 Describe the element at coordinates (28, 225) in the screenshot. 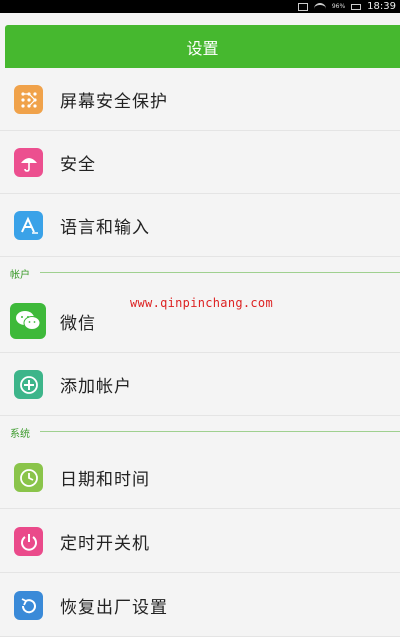

I see `language-a-icon` at that location.